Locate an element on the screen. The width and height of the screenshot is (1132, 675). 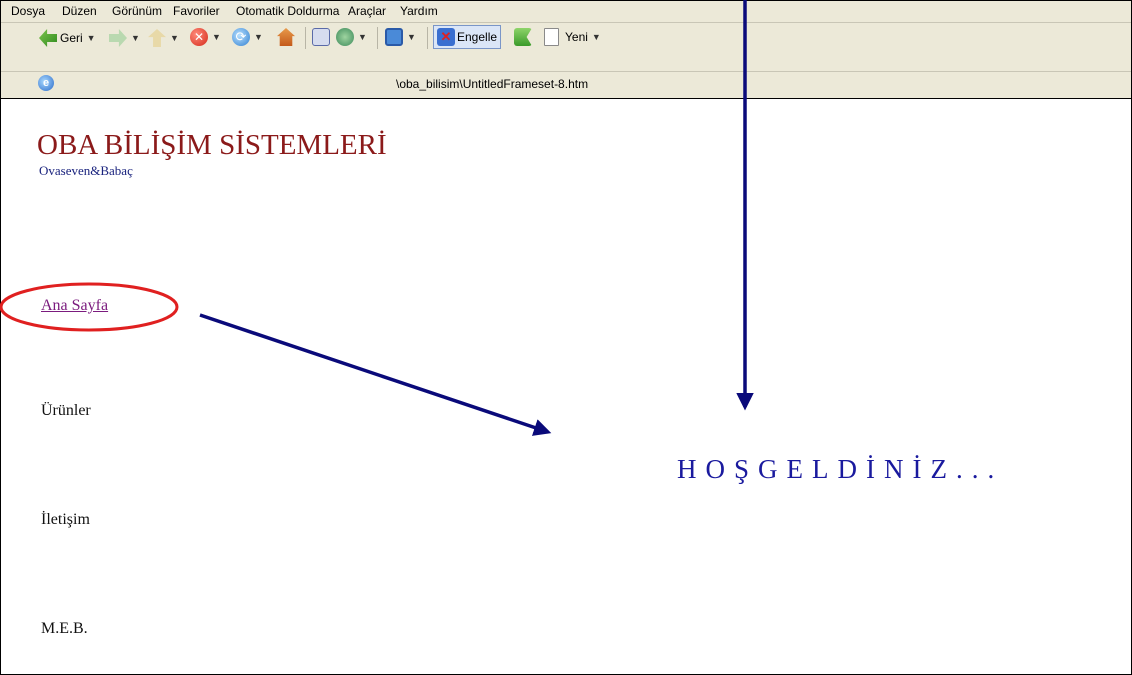
favorites-icon is located at coordinates (321, 37).